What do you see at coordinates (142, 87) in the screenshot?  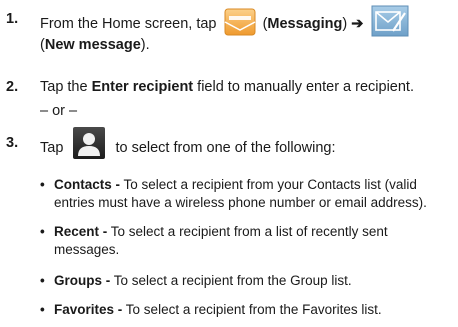 I see `enter-recipient-label: Enter recipient` at bounding box center [142, 87].